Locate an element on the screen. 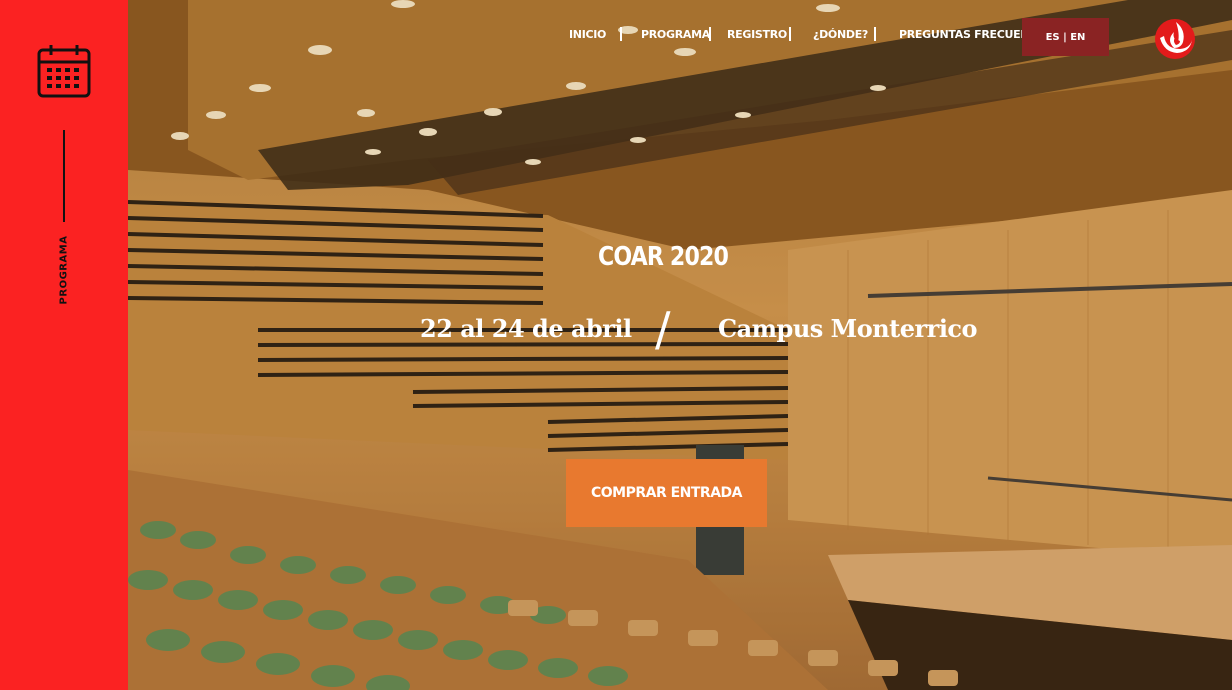 The image size is (1232, 690). nav-item-donde: ¿DÓNDE? is located at coordinates (840, 34).